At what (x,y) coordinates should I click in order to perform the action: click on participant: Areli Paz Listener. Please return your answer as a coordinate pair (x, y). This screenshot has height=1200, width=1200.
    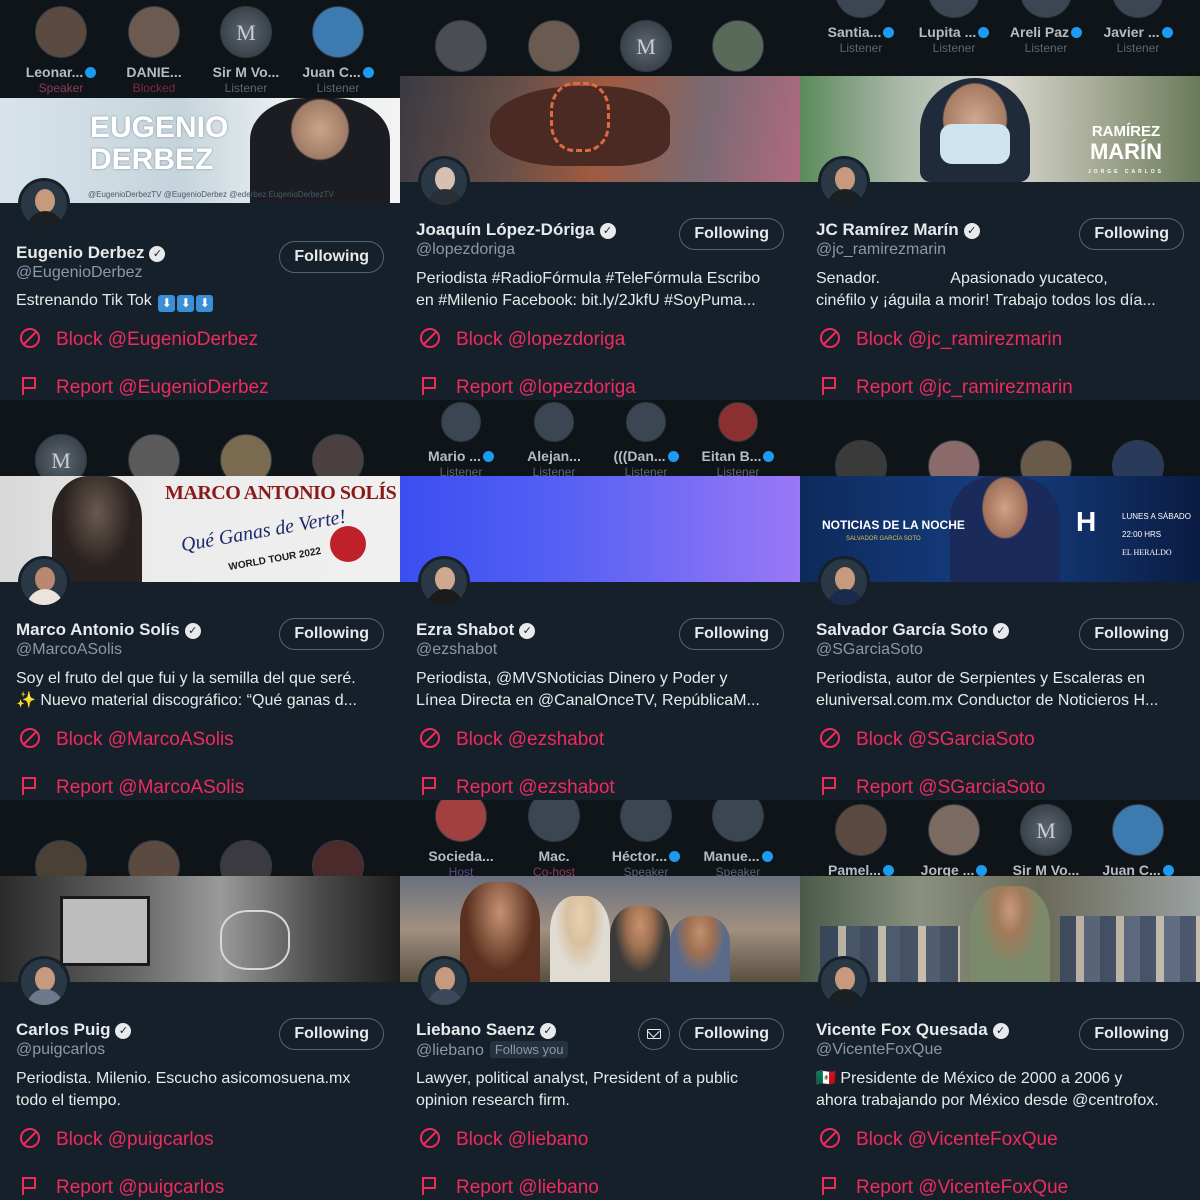
    Looking at the image, I should click on (1046, 27).